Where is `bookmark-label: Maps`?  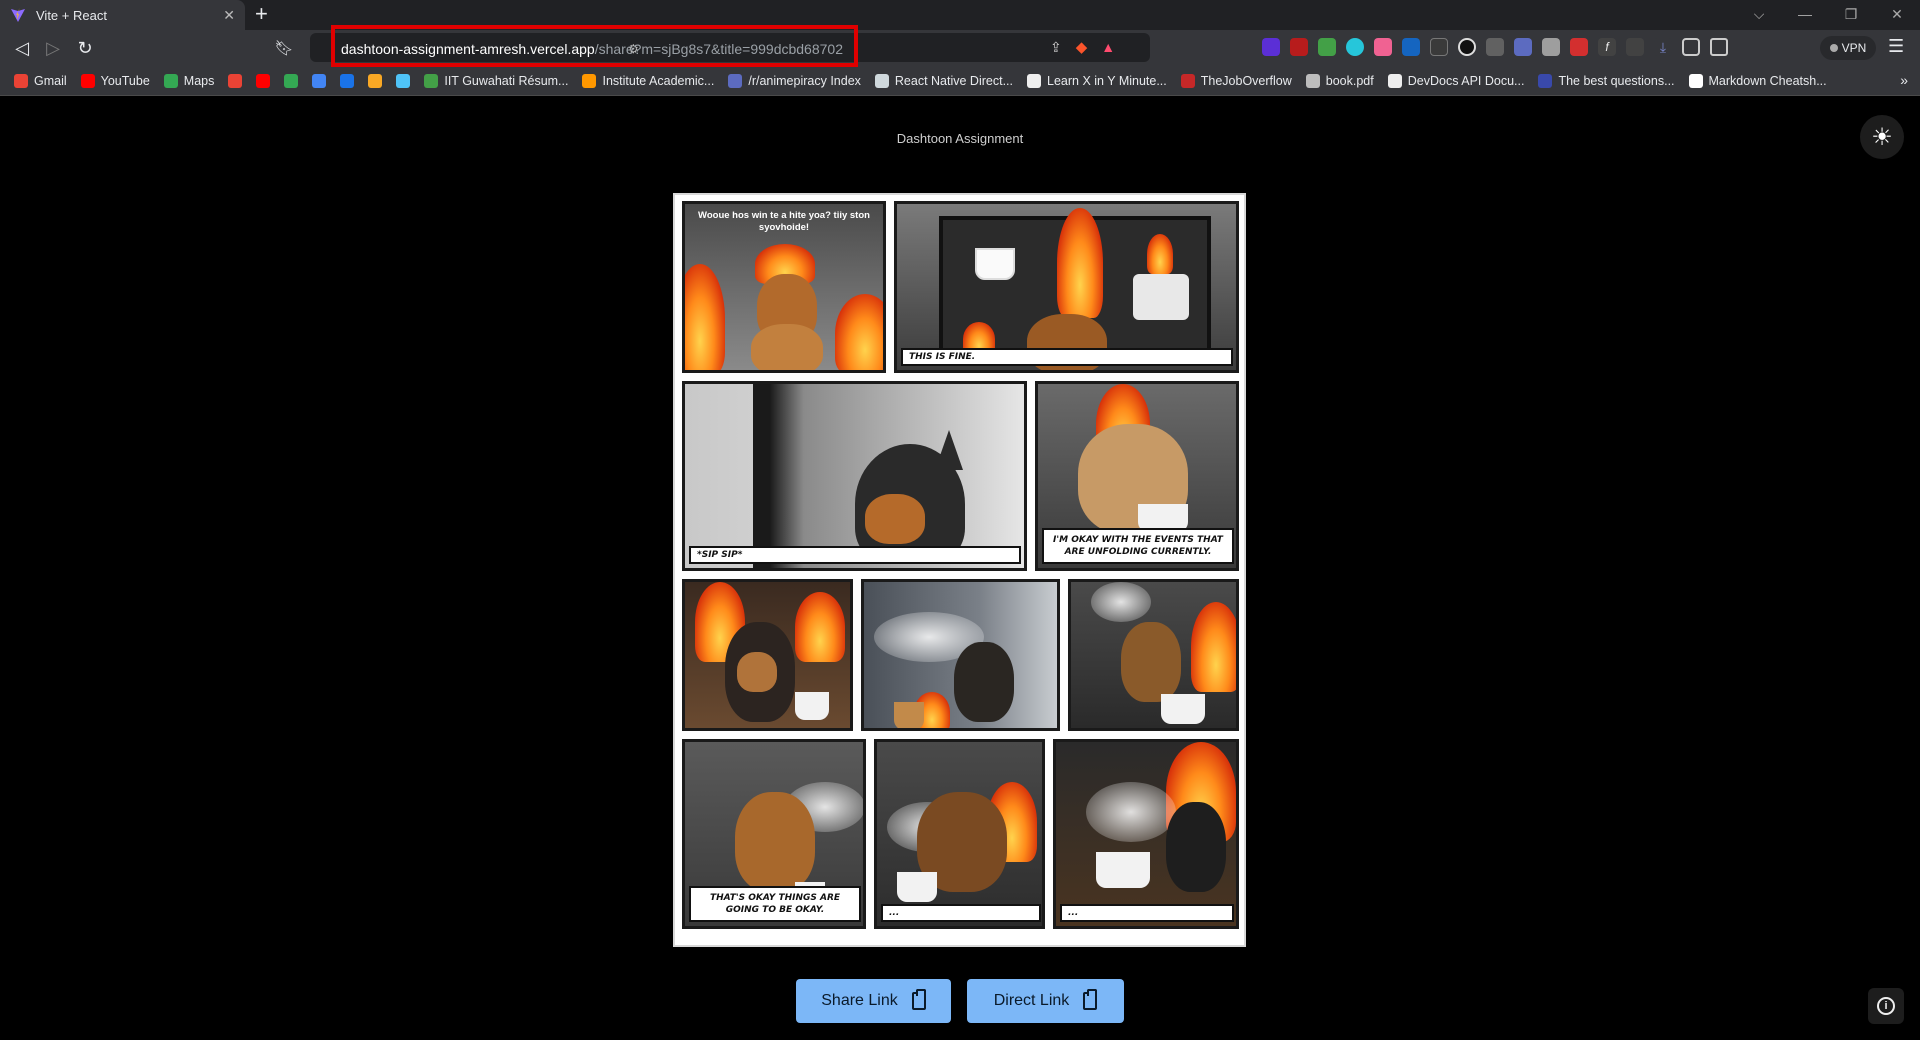
bookmark-label: Maps is located at coordinates (199, 80).